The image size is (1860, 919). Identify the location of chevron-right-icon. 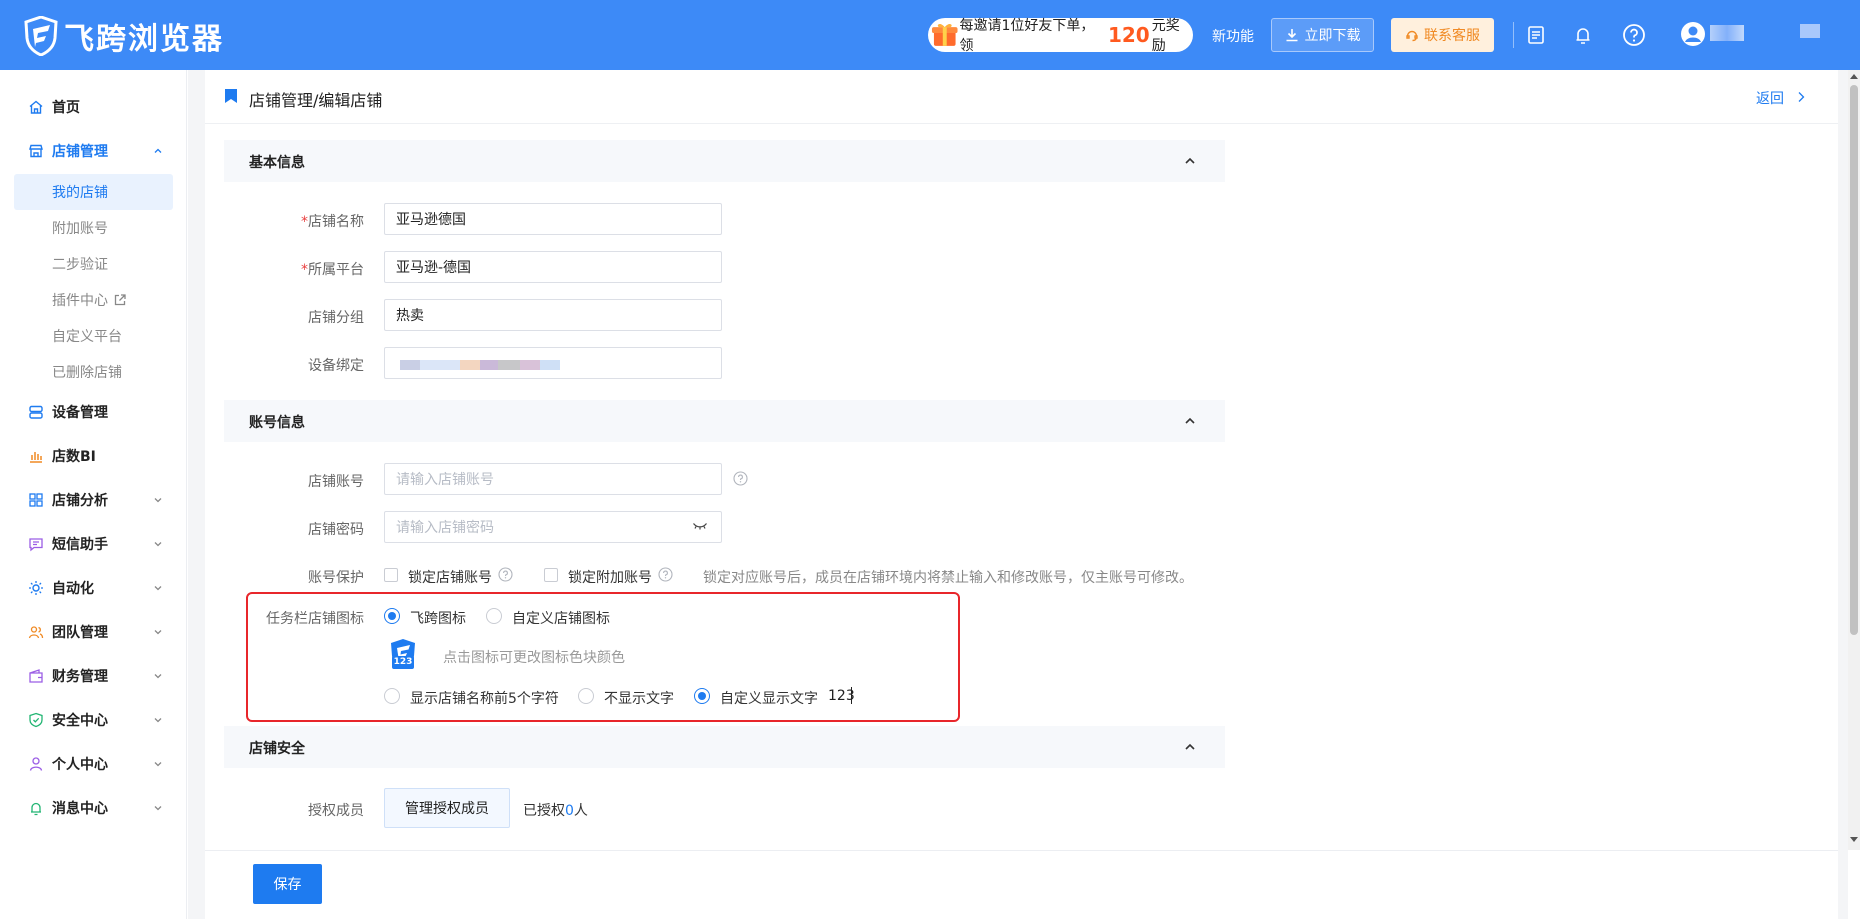
(1801, 97).